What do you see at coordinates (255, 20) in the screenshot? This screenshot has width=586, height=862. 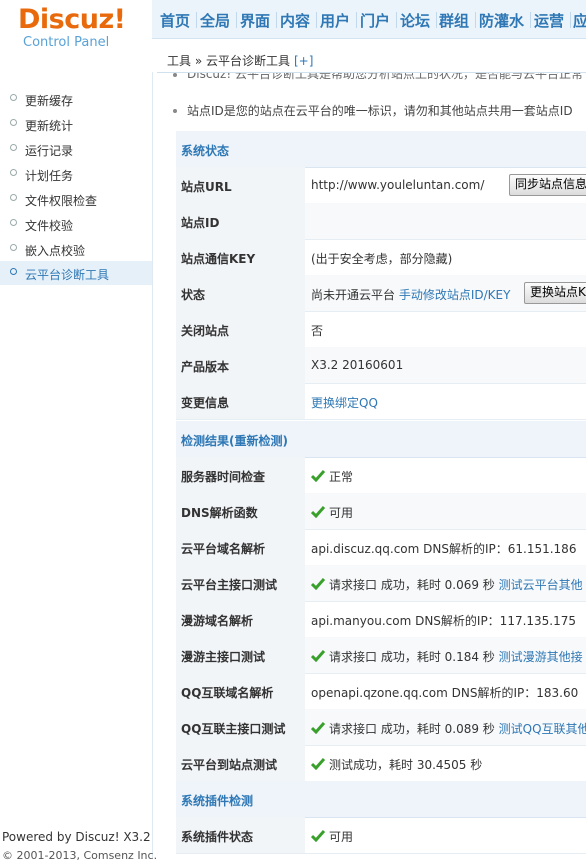 I see `nav-interface: 界面` at bounding box center [255, 20].